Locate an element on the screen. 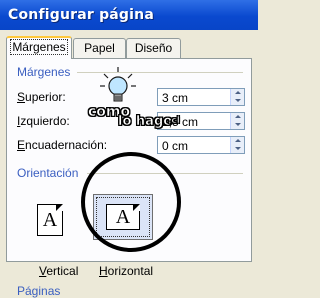 The image size is (320, 298). encuadernacion-increment-button is located at coordinates (237, 141).